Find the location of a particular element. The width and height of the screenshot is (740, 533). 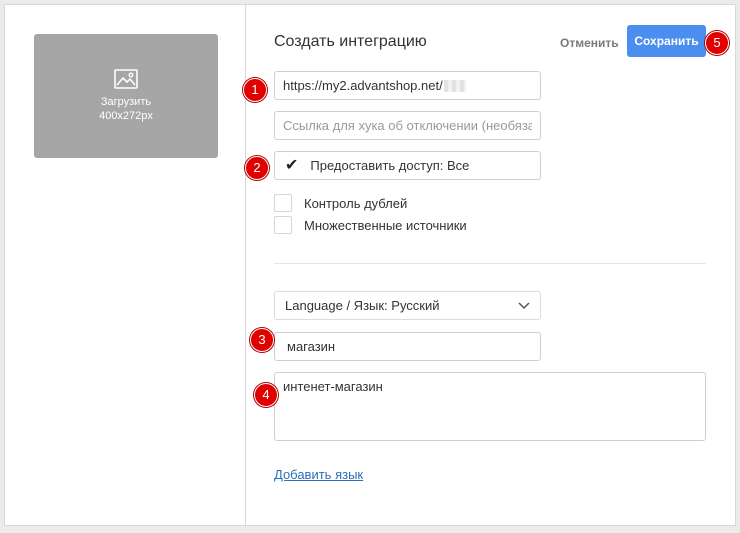

multiple-sources-checkbox is located at coordinates (283, 225).